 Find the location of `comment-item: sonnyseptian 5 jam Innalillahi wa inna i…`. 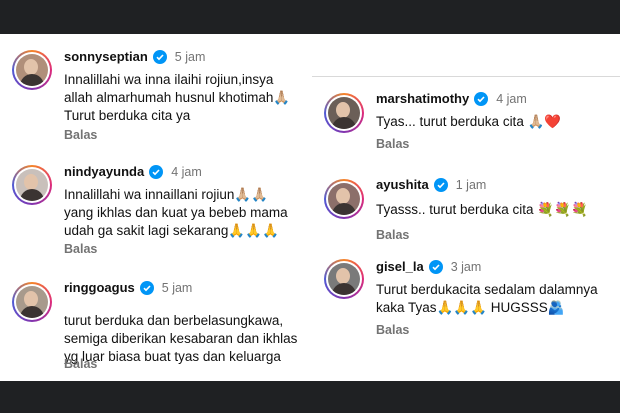

comment-item: sonnyseptian 5 jam Innalillahi wa inna i… is located at coordinates (156, 94).